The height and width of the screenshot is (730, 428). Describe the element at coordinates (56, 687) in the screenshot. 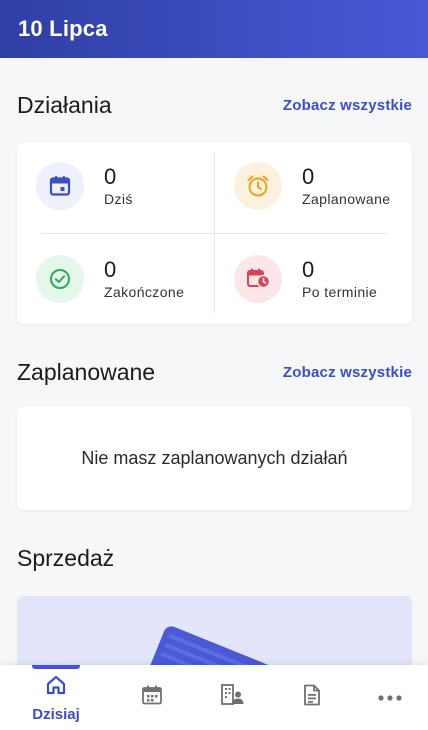

I see `home-icon` at that location.